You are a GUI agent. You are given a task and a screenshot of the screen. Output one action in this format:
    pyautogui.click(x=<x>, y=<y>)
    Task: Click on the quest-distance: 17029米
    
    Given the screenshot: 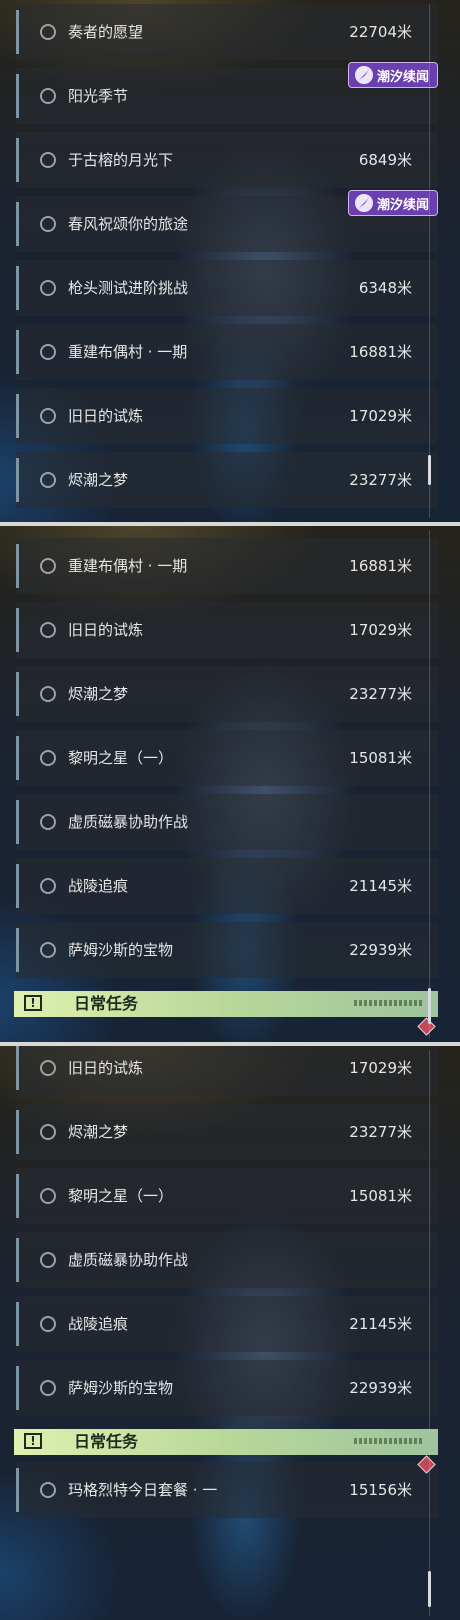 What is the action you would take?
    pyautogui.click(x=380, y=1068)
    